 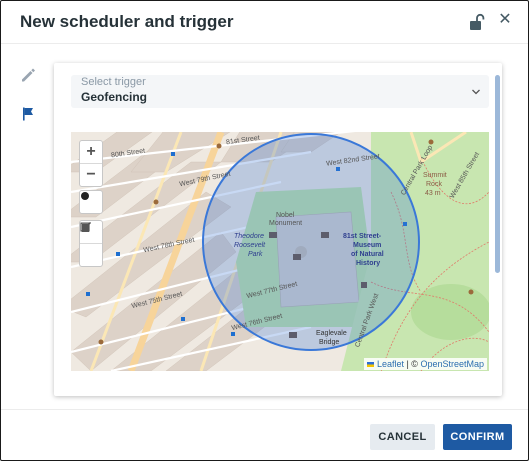 What do you see at coordinates (390, 364) in the screenshot?
I see `leaflet-link: Leaflet` at bounding box center [390, 364].